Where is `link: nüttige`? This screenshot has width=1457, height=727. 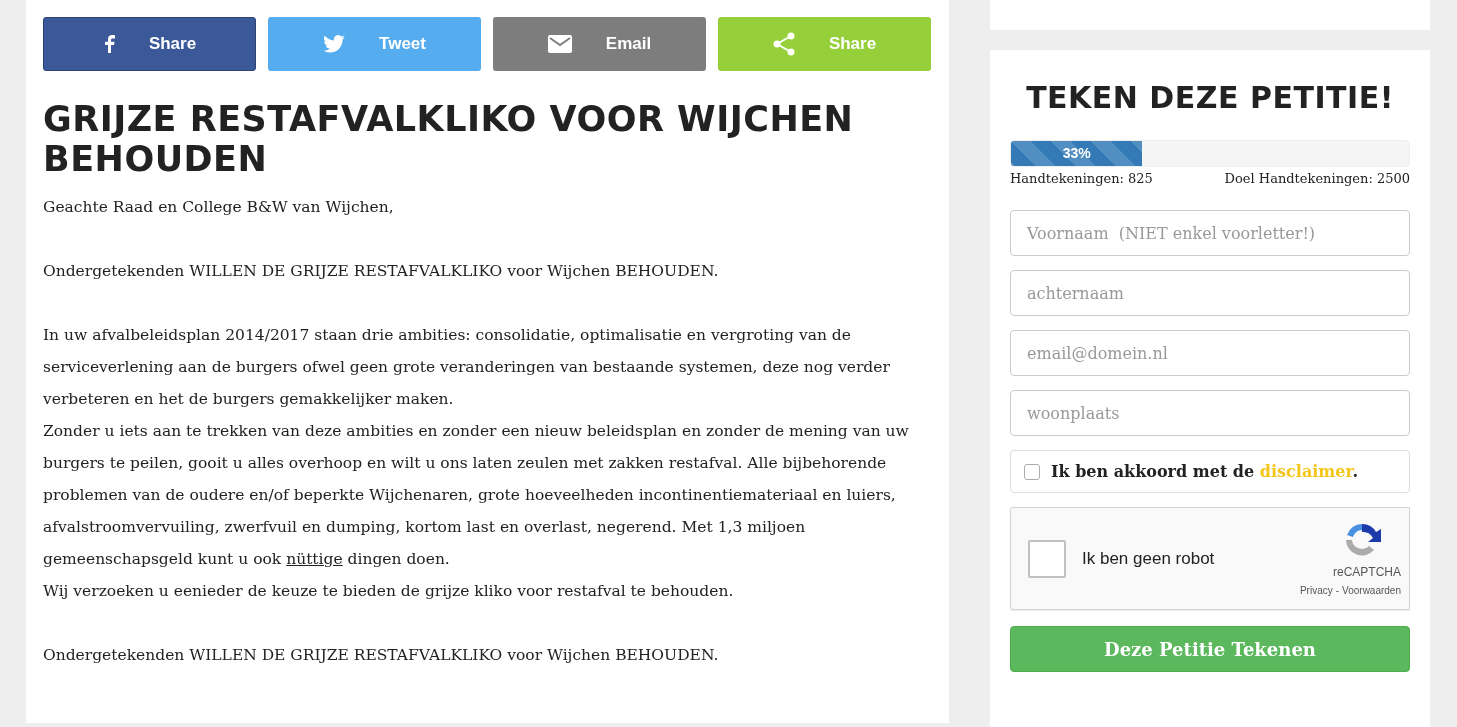 link: nüttige is located at coordinates (314, 559).